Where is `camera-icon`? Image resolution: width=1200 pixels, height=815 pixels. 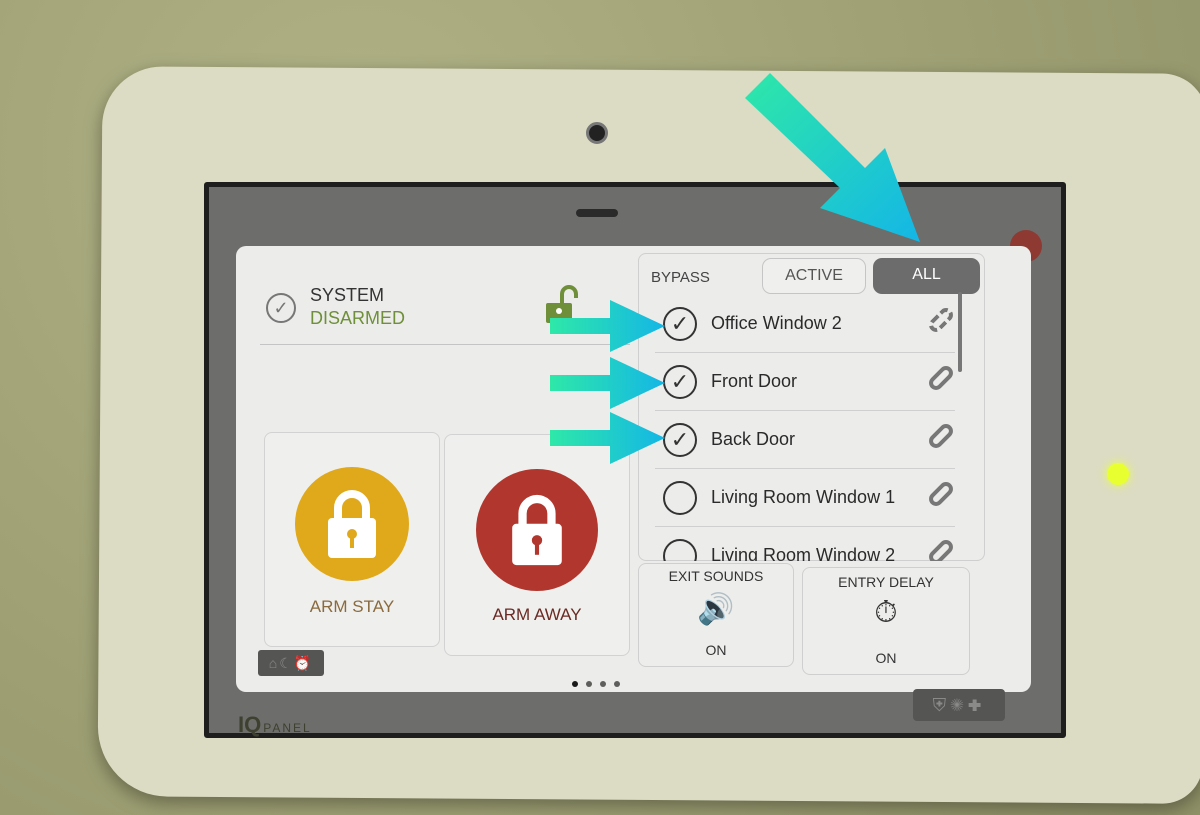
camera-icon is located at coordinates (597, 133).